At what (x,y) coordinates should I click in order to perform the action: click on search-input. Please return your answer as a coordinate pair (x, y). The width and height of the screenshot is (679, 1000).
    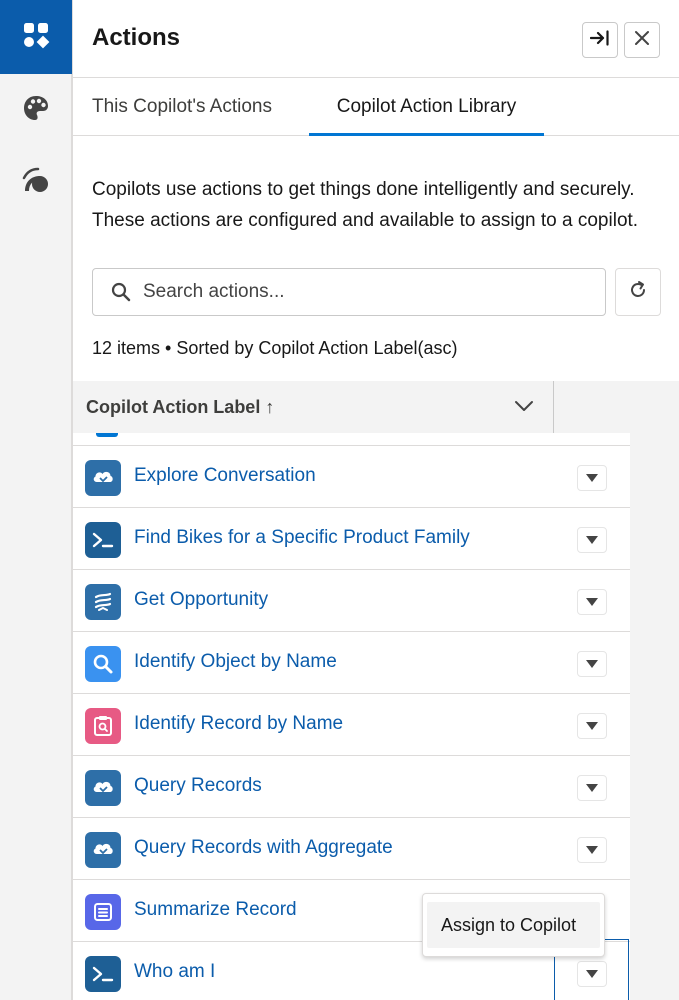
    Looking at the image, I should click on (368, 292).